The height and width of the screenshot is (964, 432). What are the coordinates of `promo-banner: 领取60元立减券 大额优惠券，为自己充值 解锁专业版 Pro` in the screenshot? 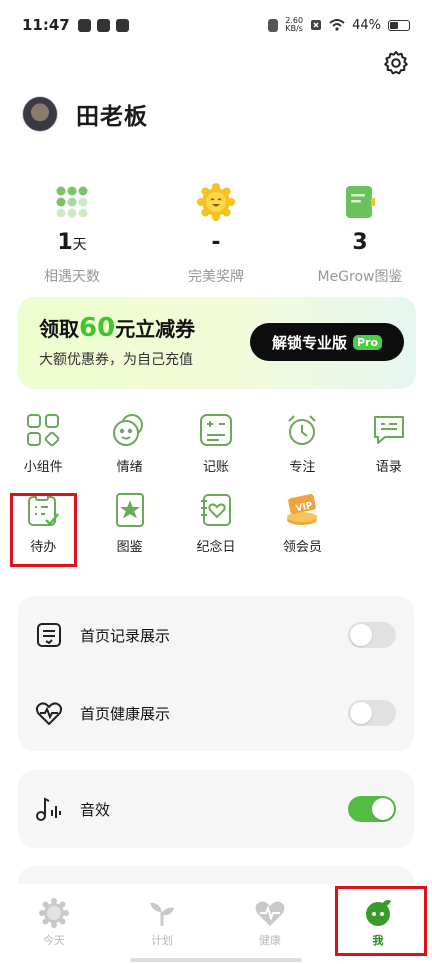 It's located at (217, 343).